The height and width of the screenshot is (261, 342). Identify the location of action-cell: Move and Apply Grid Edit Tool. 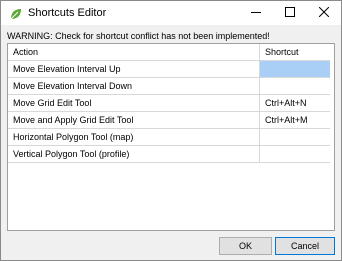
(134, 120).